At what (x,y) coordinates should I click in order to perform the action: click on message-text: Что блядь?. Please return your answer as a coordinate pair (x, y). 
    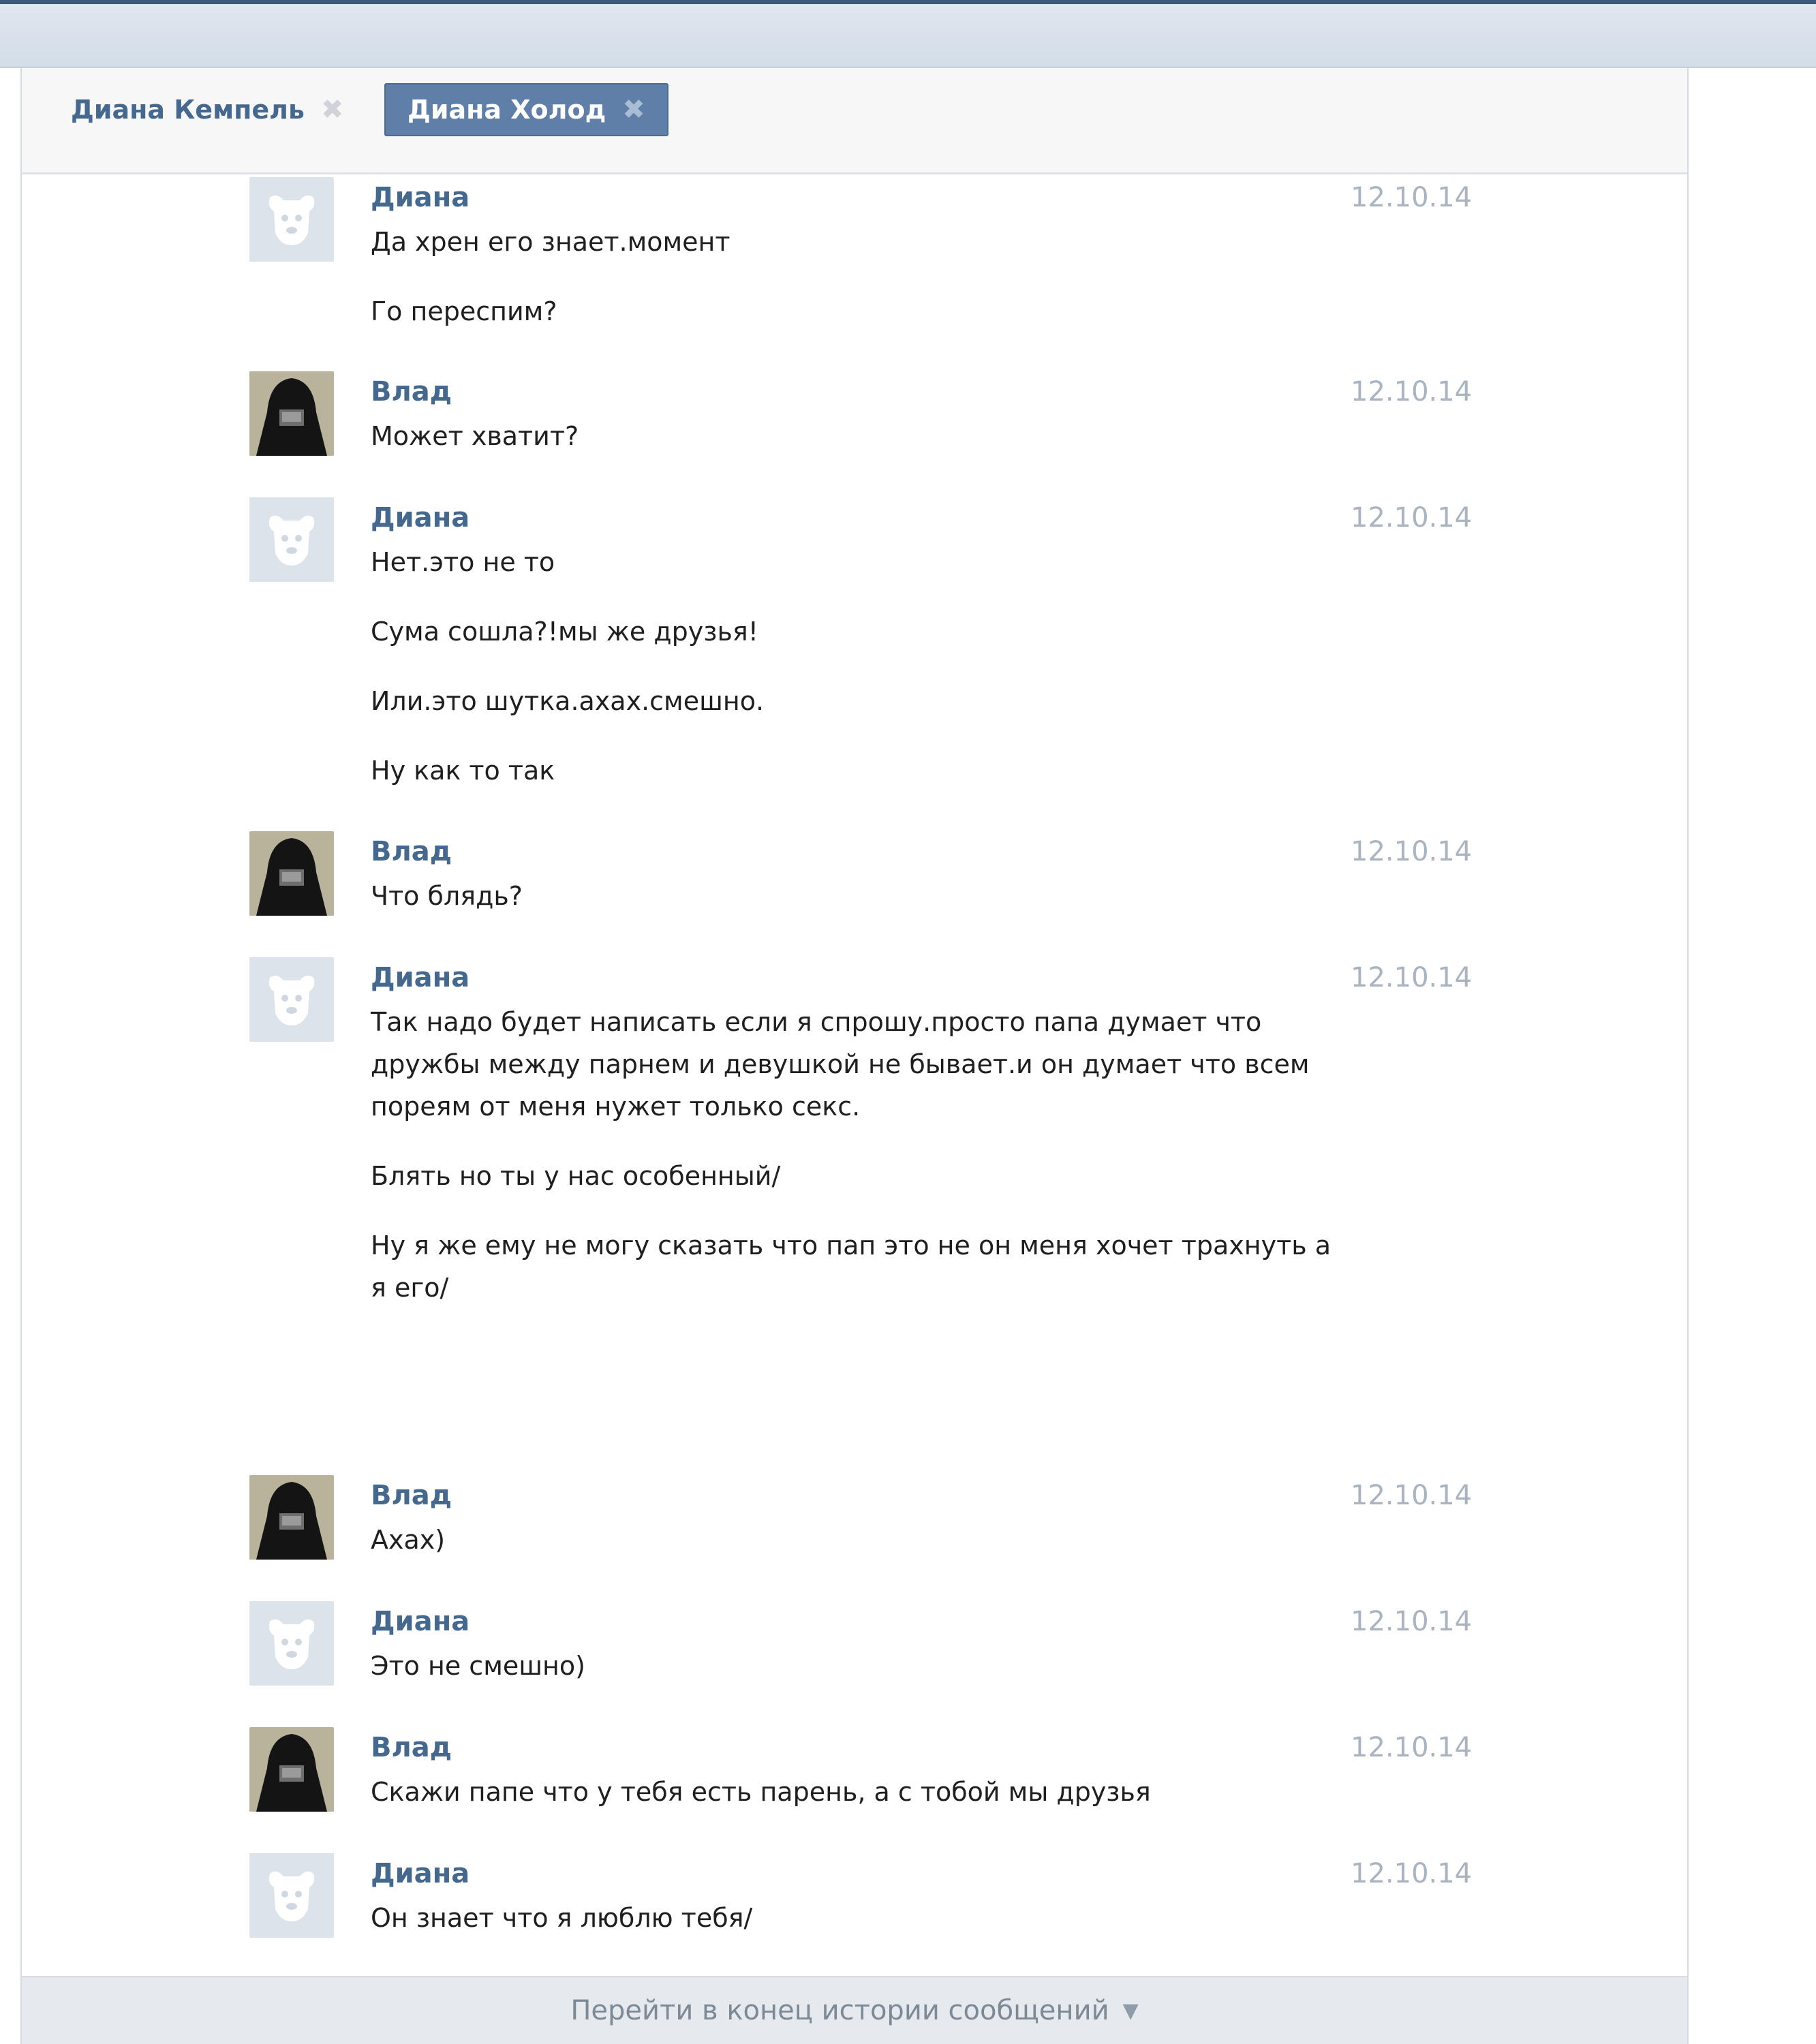
    Looking at the image, I should click on (447, 896).